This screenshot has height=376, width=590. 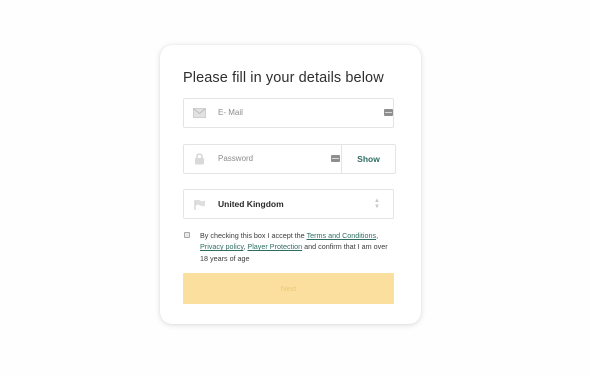 I want to click on next-button: Next, so click(x=288, y=288).